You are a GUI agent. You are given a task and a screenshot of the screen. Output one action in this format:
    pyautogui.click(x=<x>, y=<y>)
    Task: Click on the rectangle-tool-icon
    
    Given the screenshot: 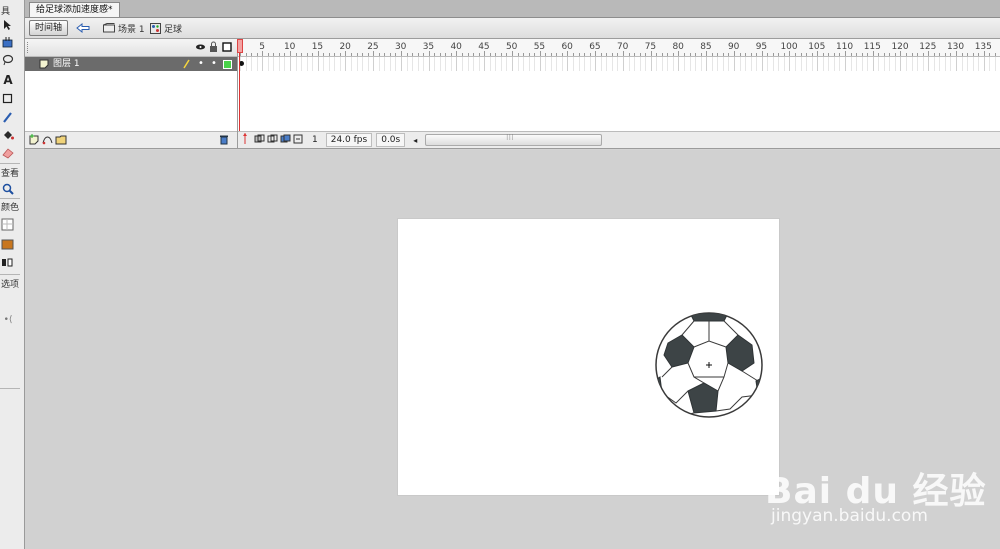 What is the action you would take?
    pyautogui.click(x=8, y=99)
    